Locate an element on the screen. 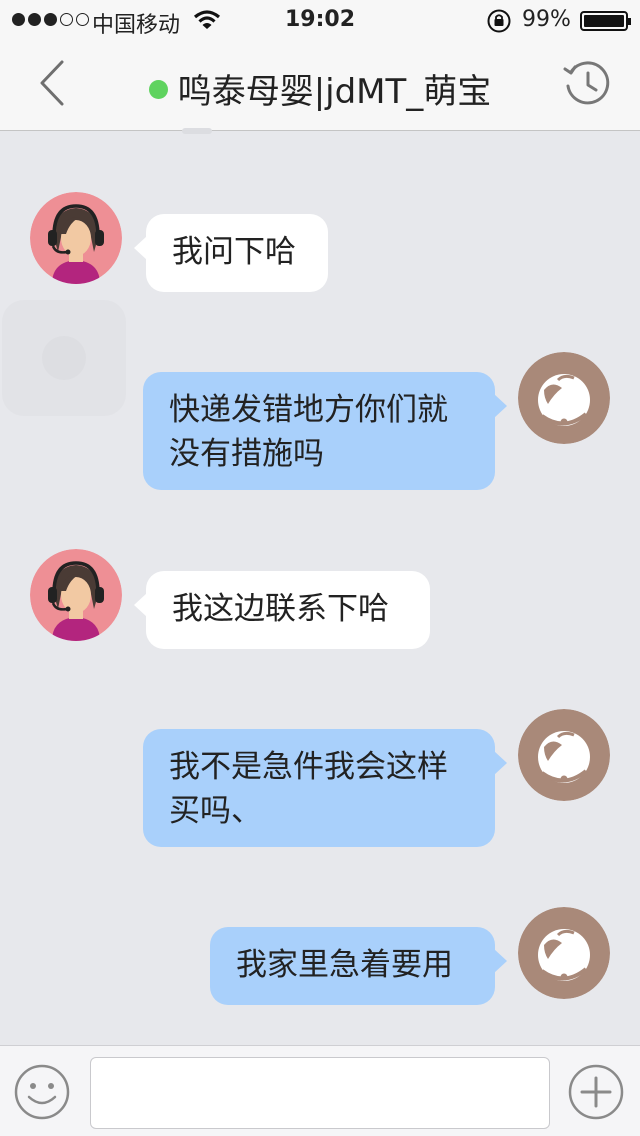 This screenshot has height=1136, width=640. message-text: 我问下哈 is located at coordinates (234, 252).